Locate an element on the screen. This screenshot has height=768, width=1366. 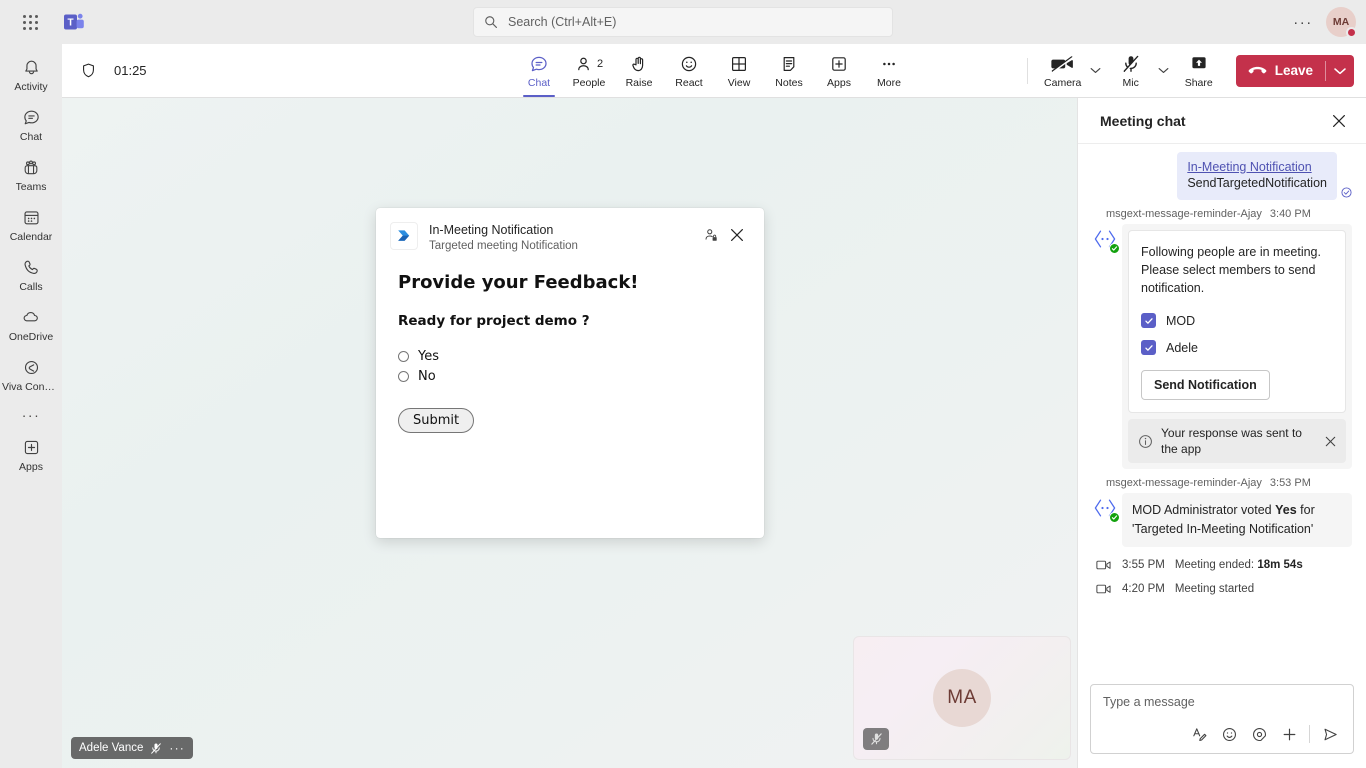
message-composer: Type a message is located at coordinates (1222, 719).